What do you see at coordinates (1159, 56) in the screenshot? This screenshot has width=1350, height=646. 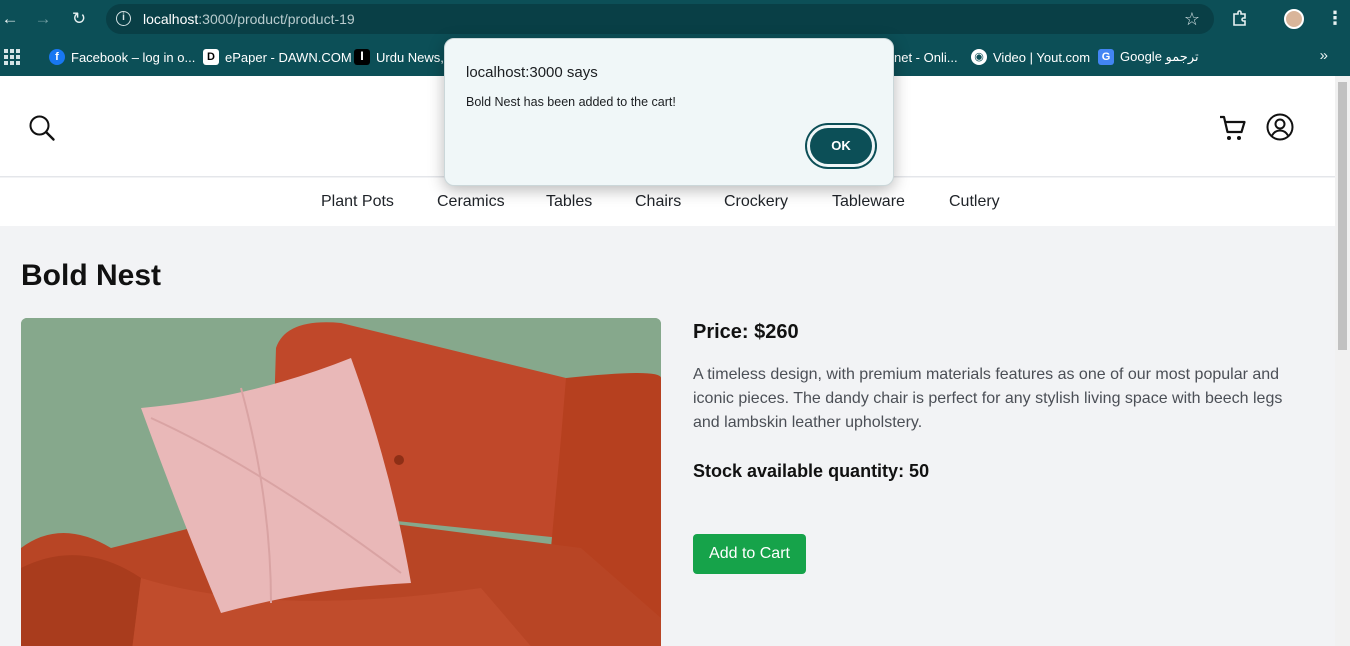 I see `bookmark-label: Google ترجمو` at bounding box center [1159, 56].